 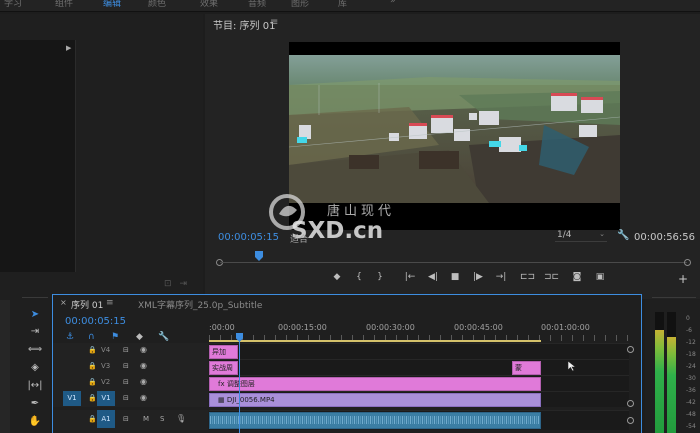 What do you see at coordinates (375, 420) in the screenshot?
I see `clip-audio` at bounding box center [375, 420].